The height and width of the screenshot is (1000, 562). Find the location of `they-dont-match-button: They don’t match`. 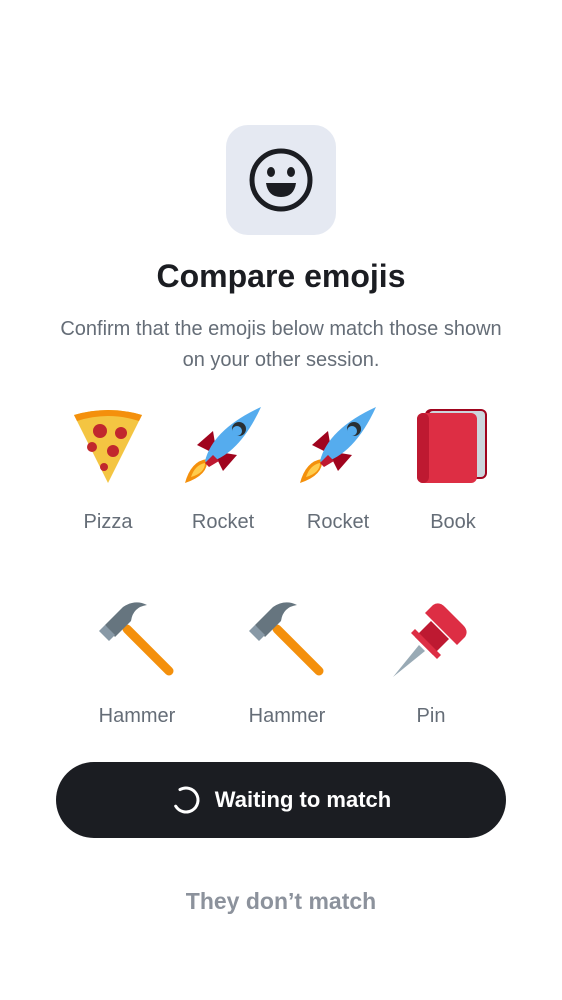

they-dont-match-button: They don’t match is located at coordinates (281, 900).